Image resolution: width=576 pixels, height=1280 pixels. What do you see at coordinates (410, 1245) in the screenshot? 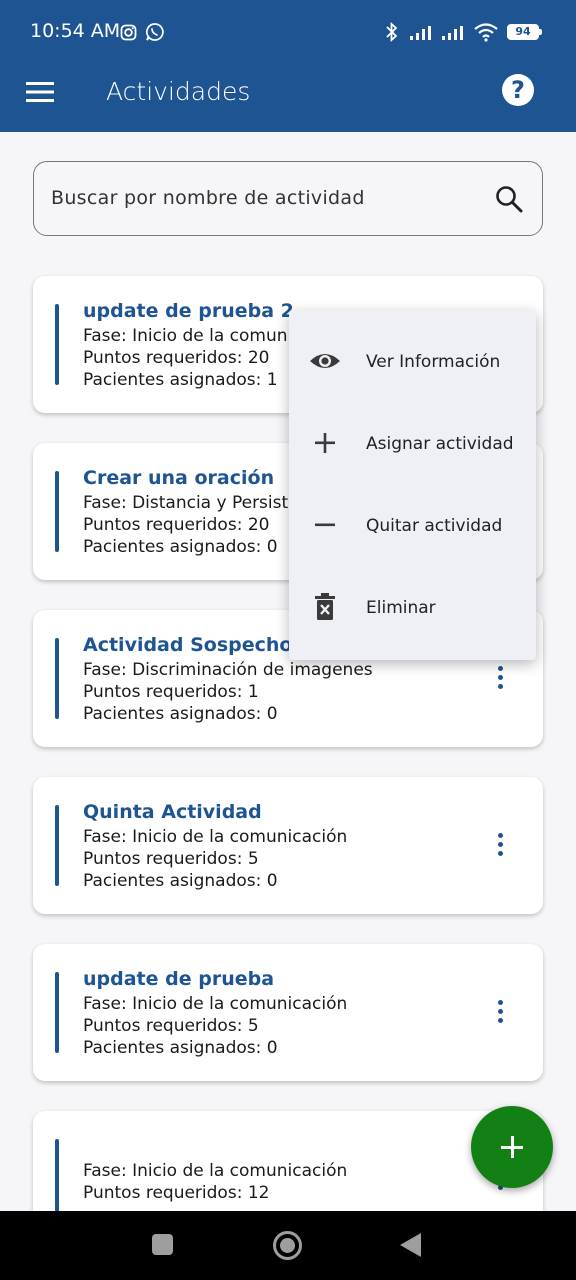
I see `back-icon` at bounding box center [410, 1245].